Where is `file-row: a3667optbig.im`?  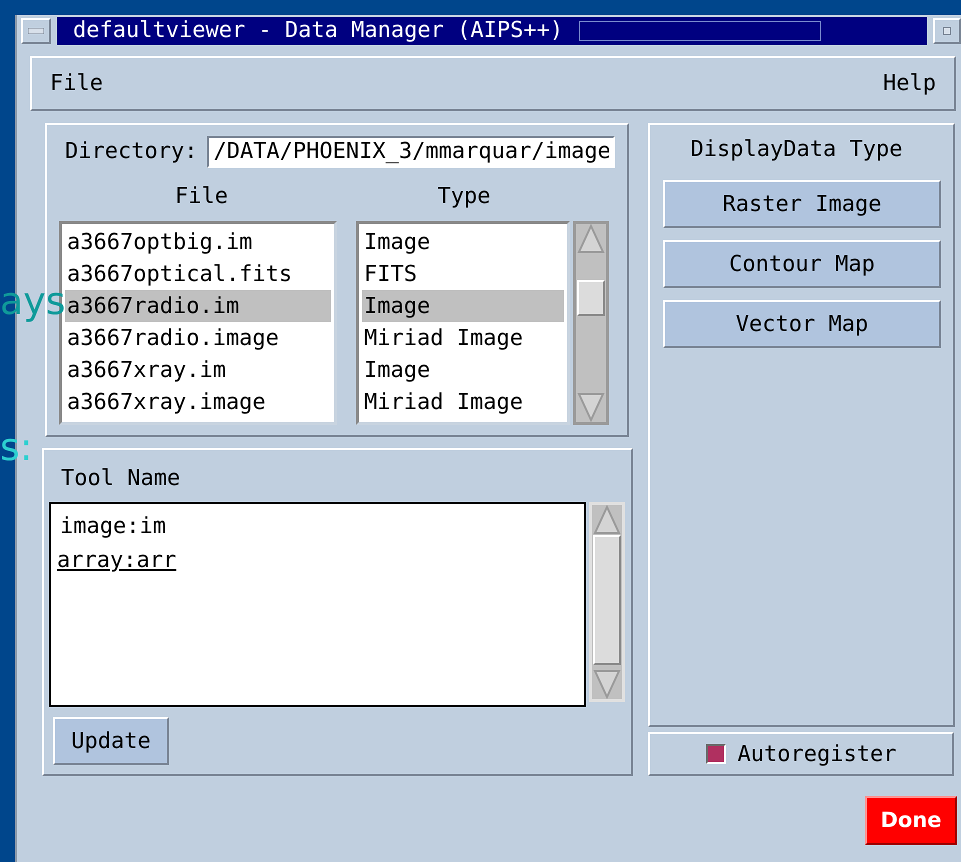 file-row: a3667optbig.im is located at coordinates (198, 242).